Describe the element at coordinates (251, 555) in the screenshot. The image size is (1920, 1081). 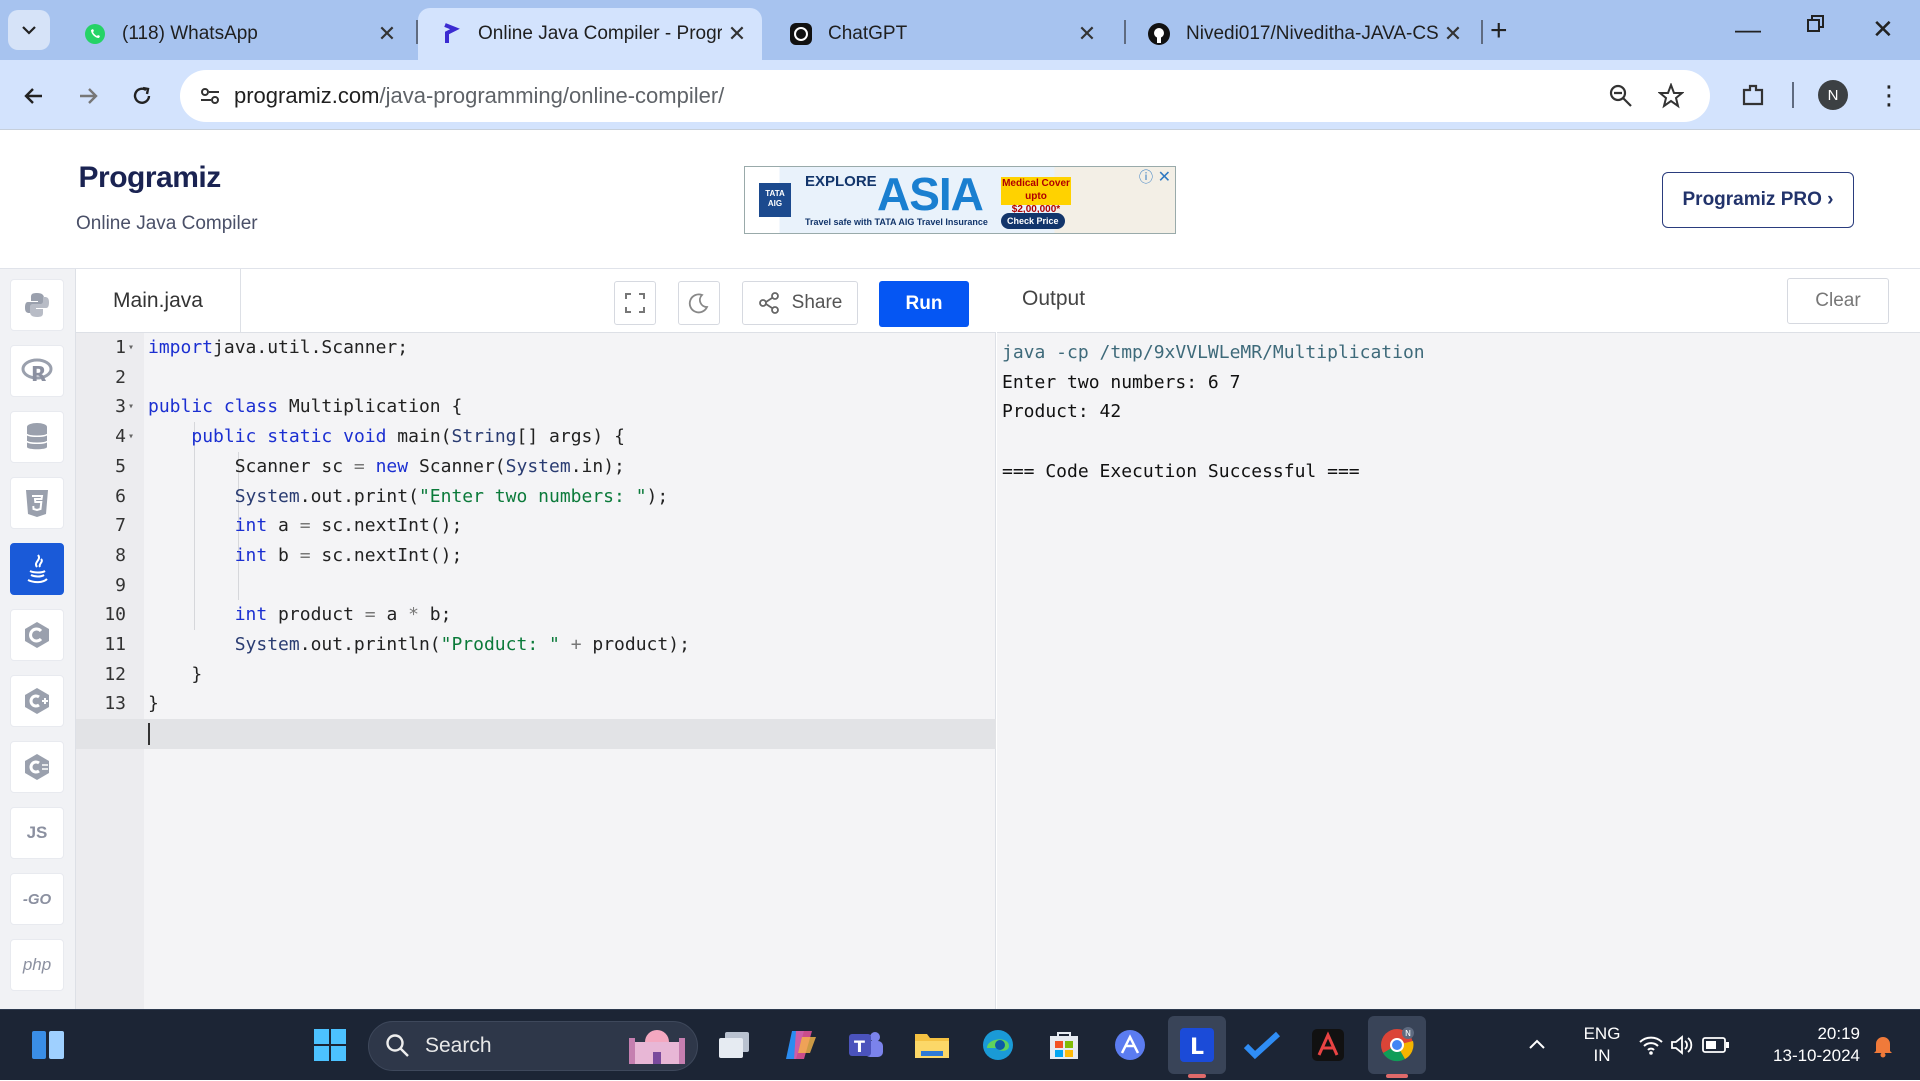
I see `code-token: int` at that location.